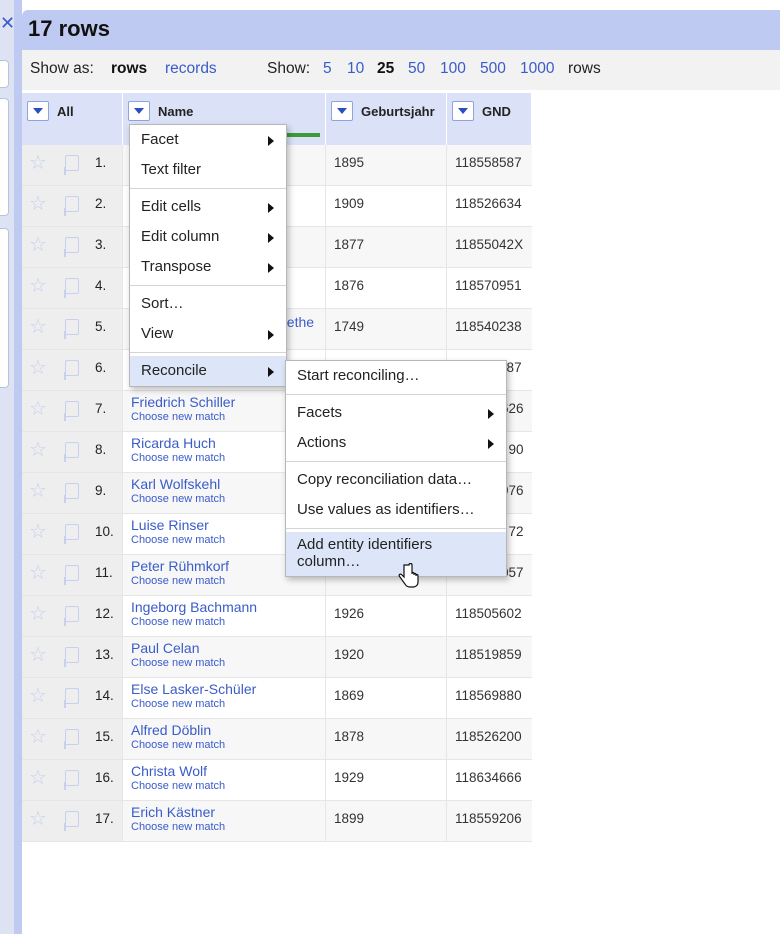  Describe the element at coordinates (101, 490) in the screenshot. I see `row-number: 9.` at that location.